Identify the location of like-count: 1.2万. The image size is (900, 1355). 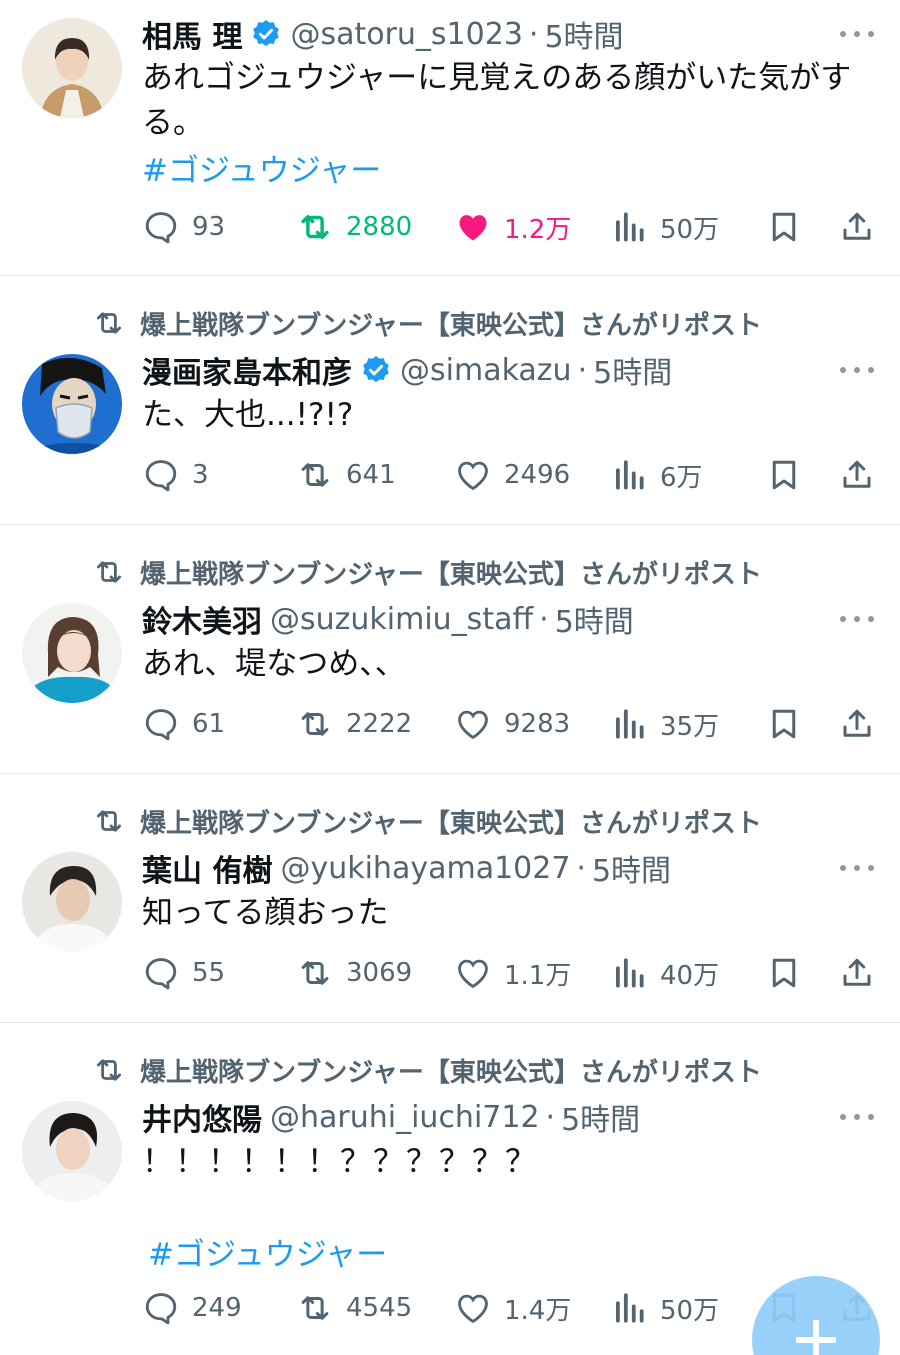
(538, 229).